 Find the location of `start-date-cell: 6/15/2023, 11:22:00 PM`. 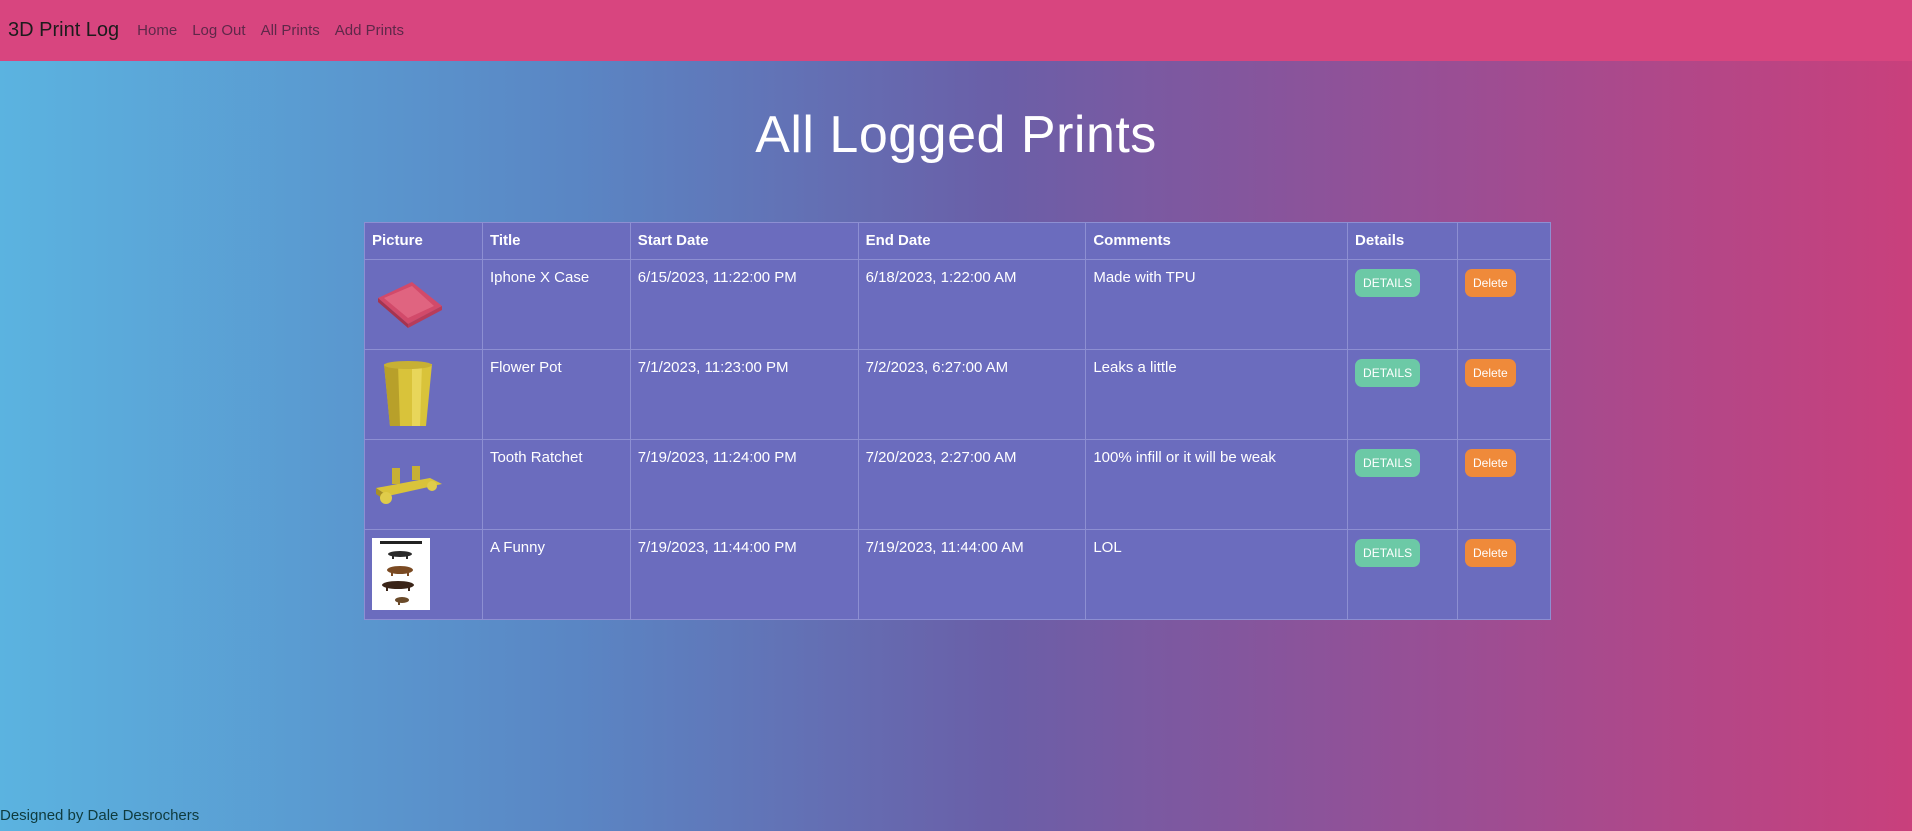

start-date-cell: 6/15/2023, 11:22:00 PM is located at coordinates (744, 304).